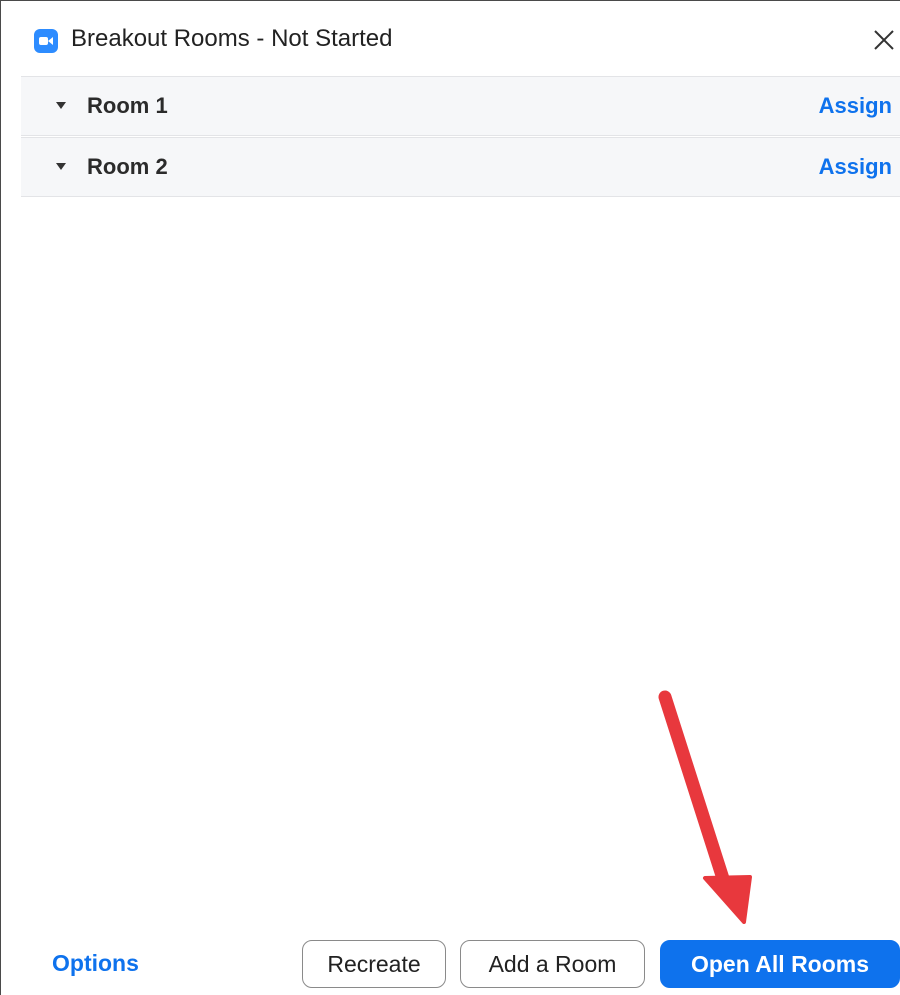 The height and width of the screenshot is (995, 900). Describe the element at coordinates (232, 38) in the screenshot. I see `window-title: Breakout Rooms - Not Started` at that location.